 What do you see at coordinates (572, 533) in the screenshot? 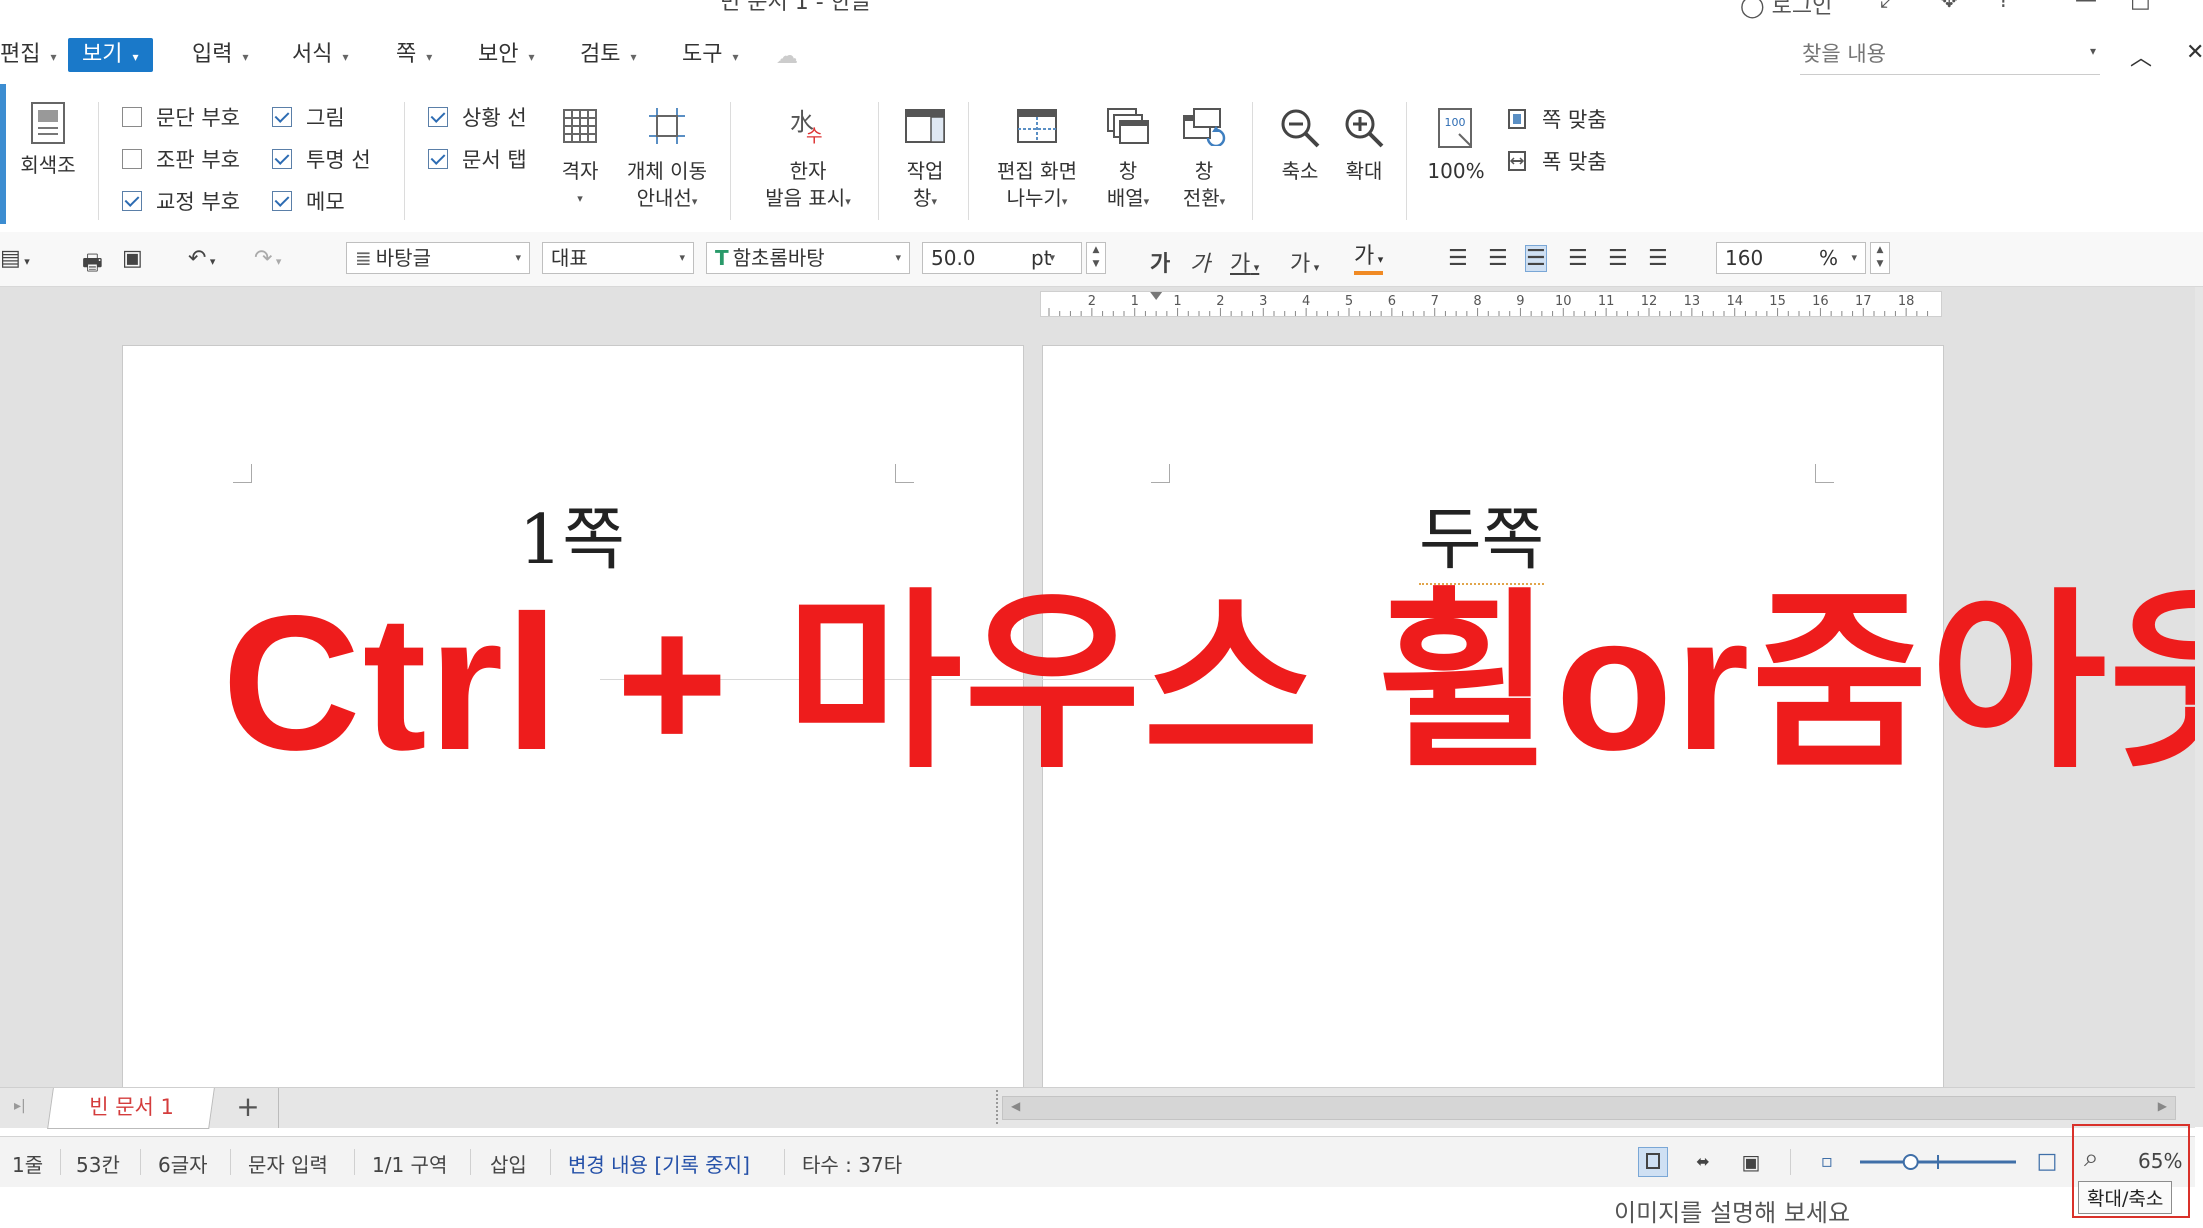
I see `page-1-text: 1쪽` at bounding box center [572, 533].